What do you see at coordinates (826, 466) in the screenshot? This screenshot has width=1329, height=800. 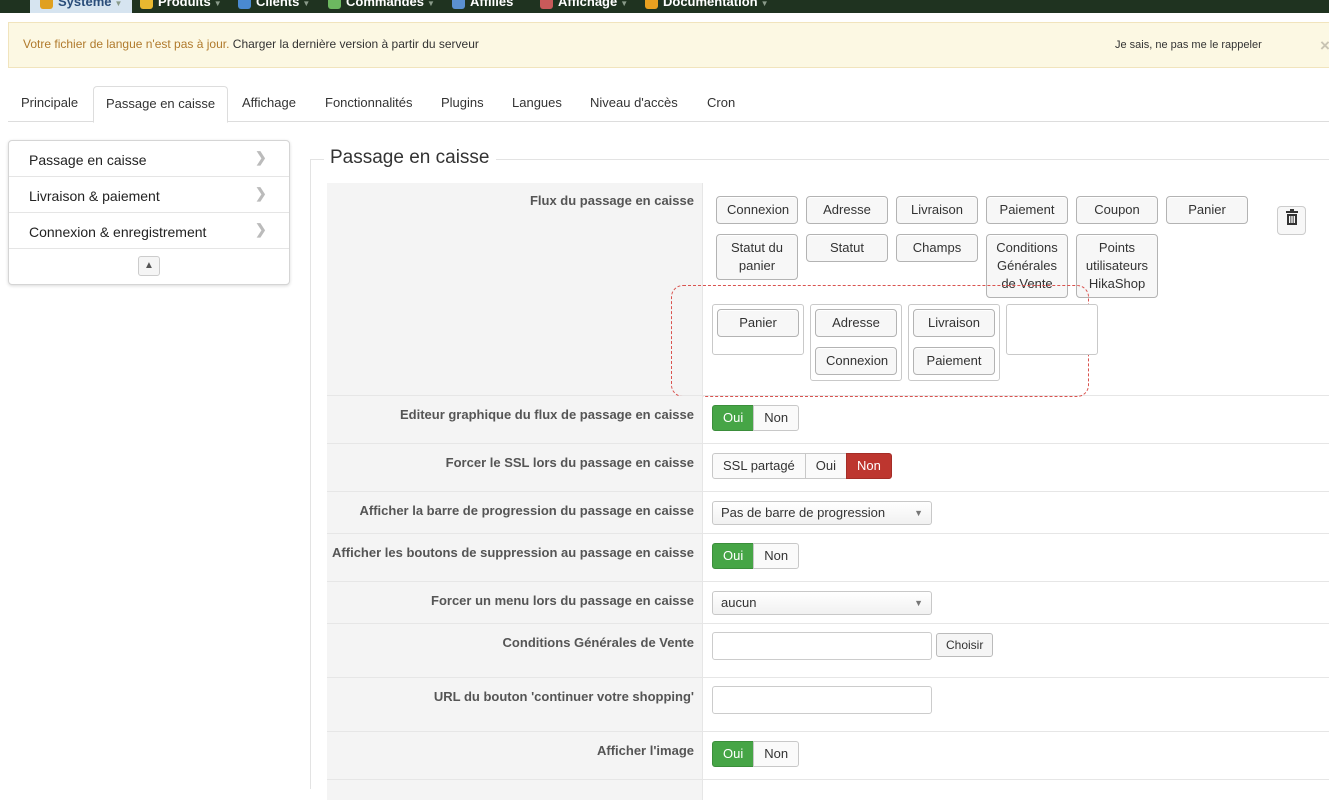 I see `ssl-oui-button: Oui` at bounding box center [826, 466].